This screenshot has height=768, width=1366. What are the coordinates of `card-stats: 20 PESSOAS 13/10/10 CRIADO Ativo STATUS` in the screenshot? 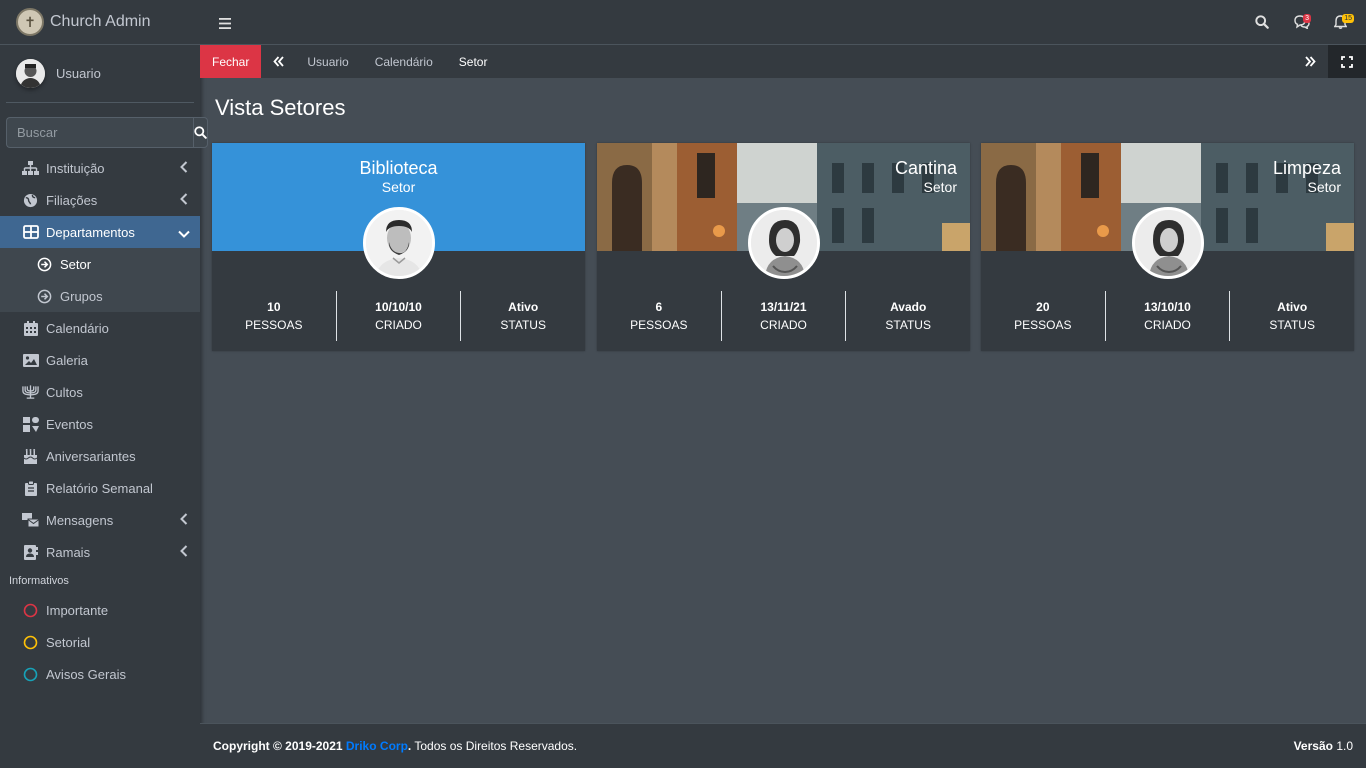 It's located at (1167, 316).